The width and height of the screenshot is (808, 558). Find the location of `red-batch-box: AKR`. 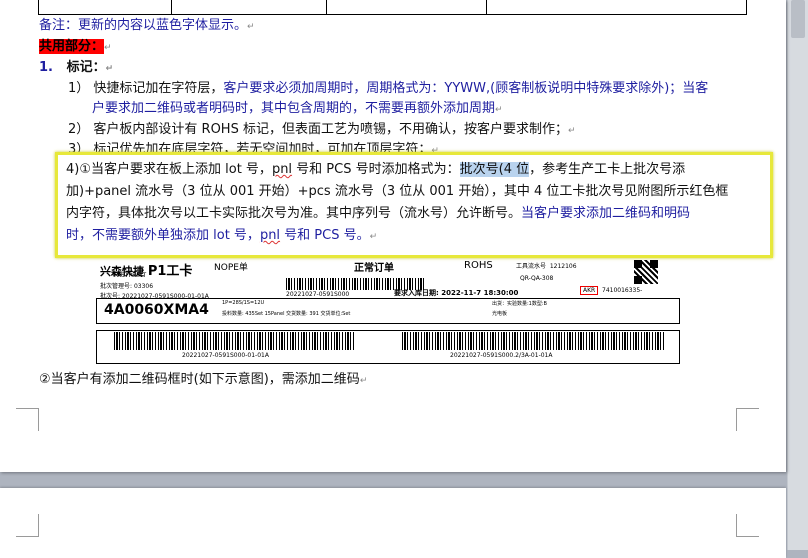

red-batch-box: AKR is located at coordinates (589, 290).